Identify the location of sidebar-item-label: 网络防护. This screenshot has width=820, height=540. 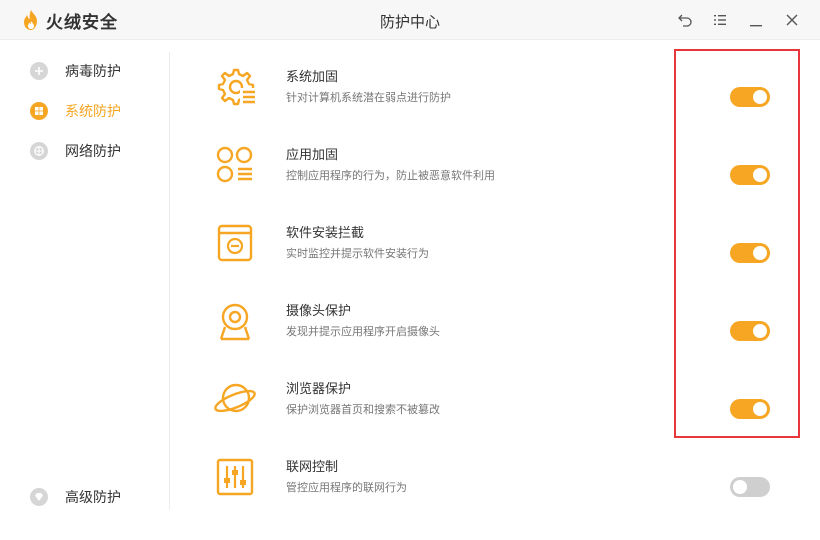
(93, 152).